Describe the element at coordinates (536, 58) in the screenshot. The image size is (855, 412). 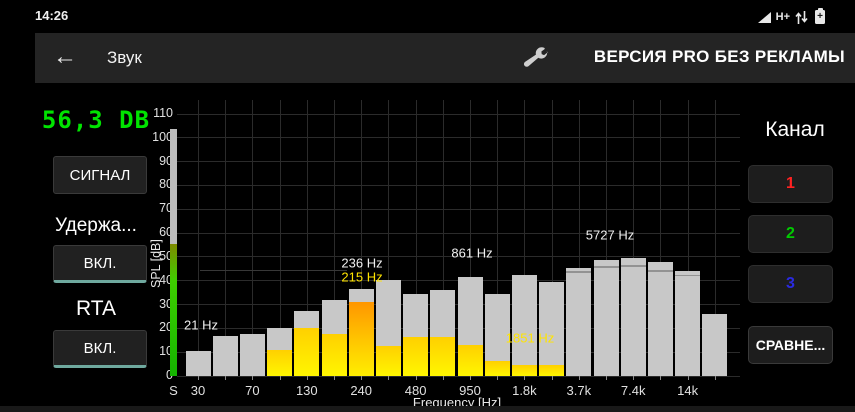
I see `settings-wrench-icon` at that location.